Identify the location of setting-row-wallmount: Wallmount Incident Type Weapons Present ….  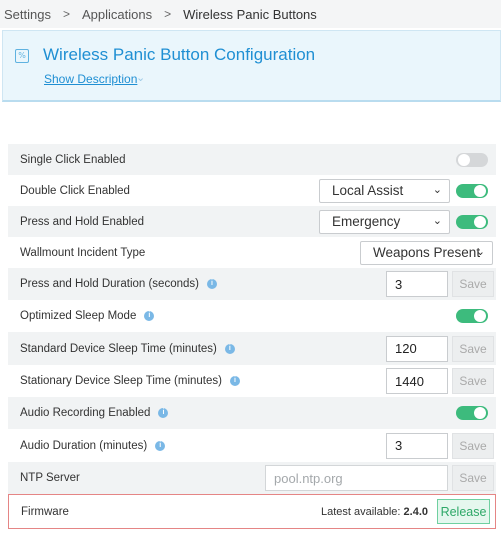
(252, 252).